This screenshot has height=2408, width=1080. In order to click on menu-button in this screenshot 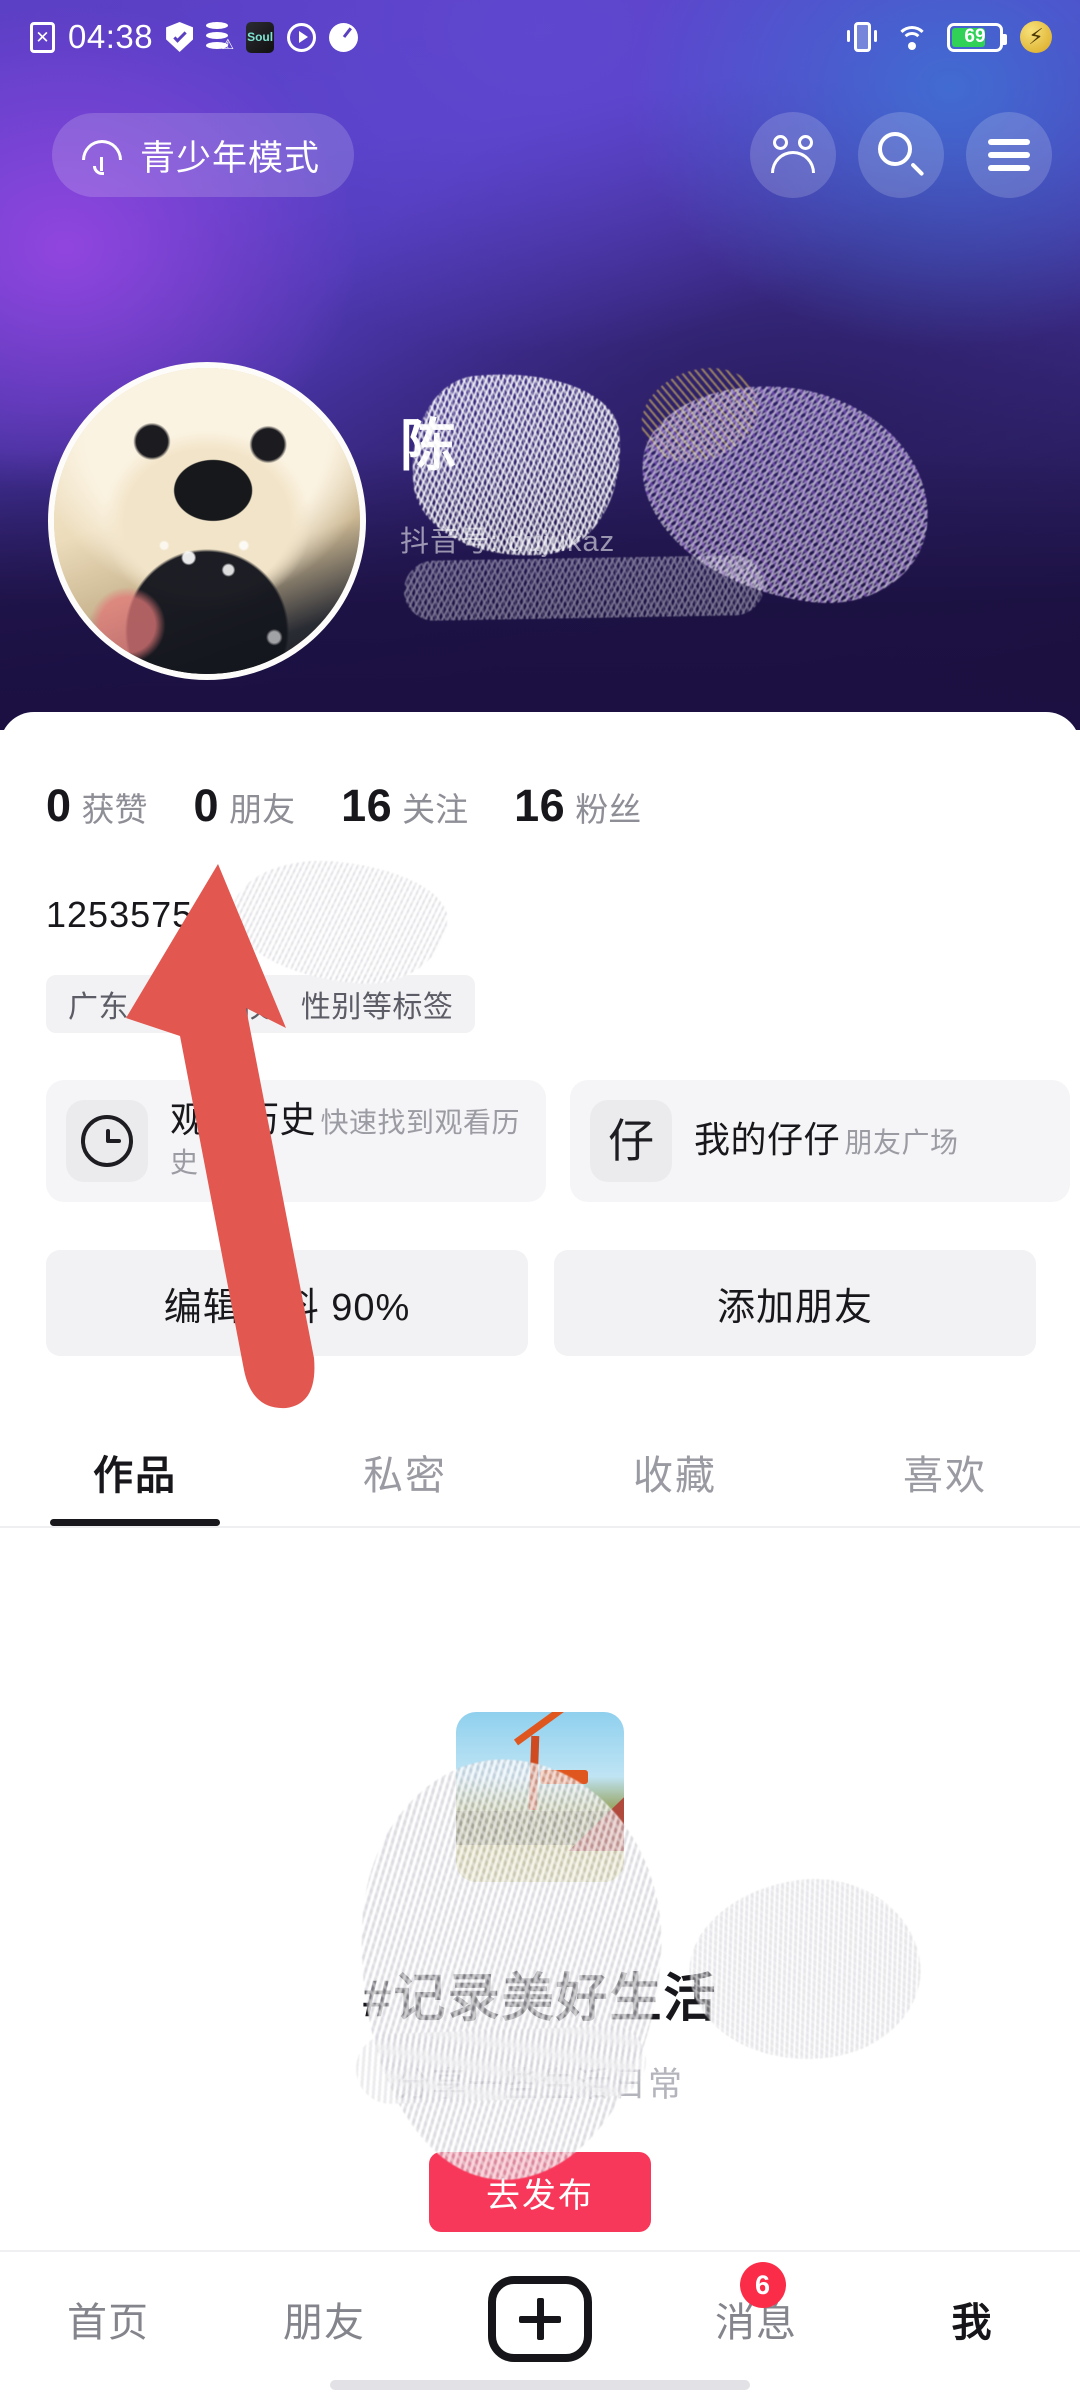, I will do `click(1009, 155)`.